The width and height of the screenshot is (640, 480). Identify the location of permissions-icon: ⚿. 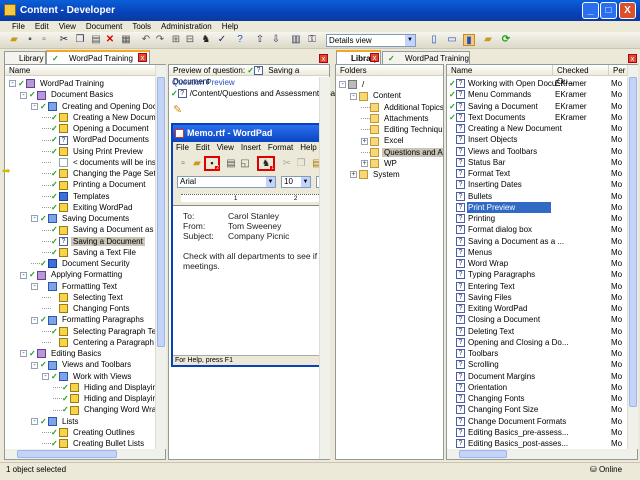
(312, 40).